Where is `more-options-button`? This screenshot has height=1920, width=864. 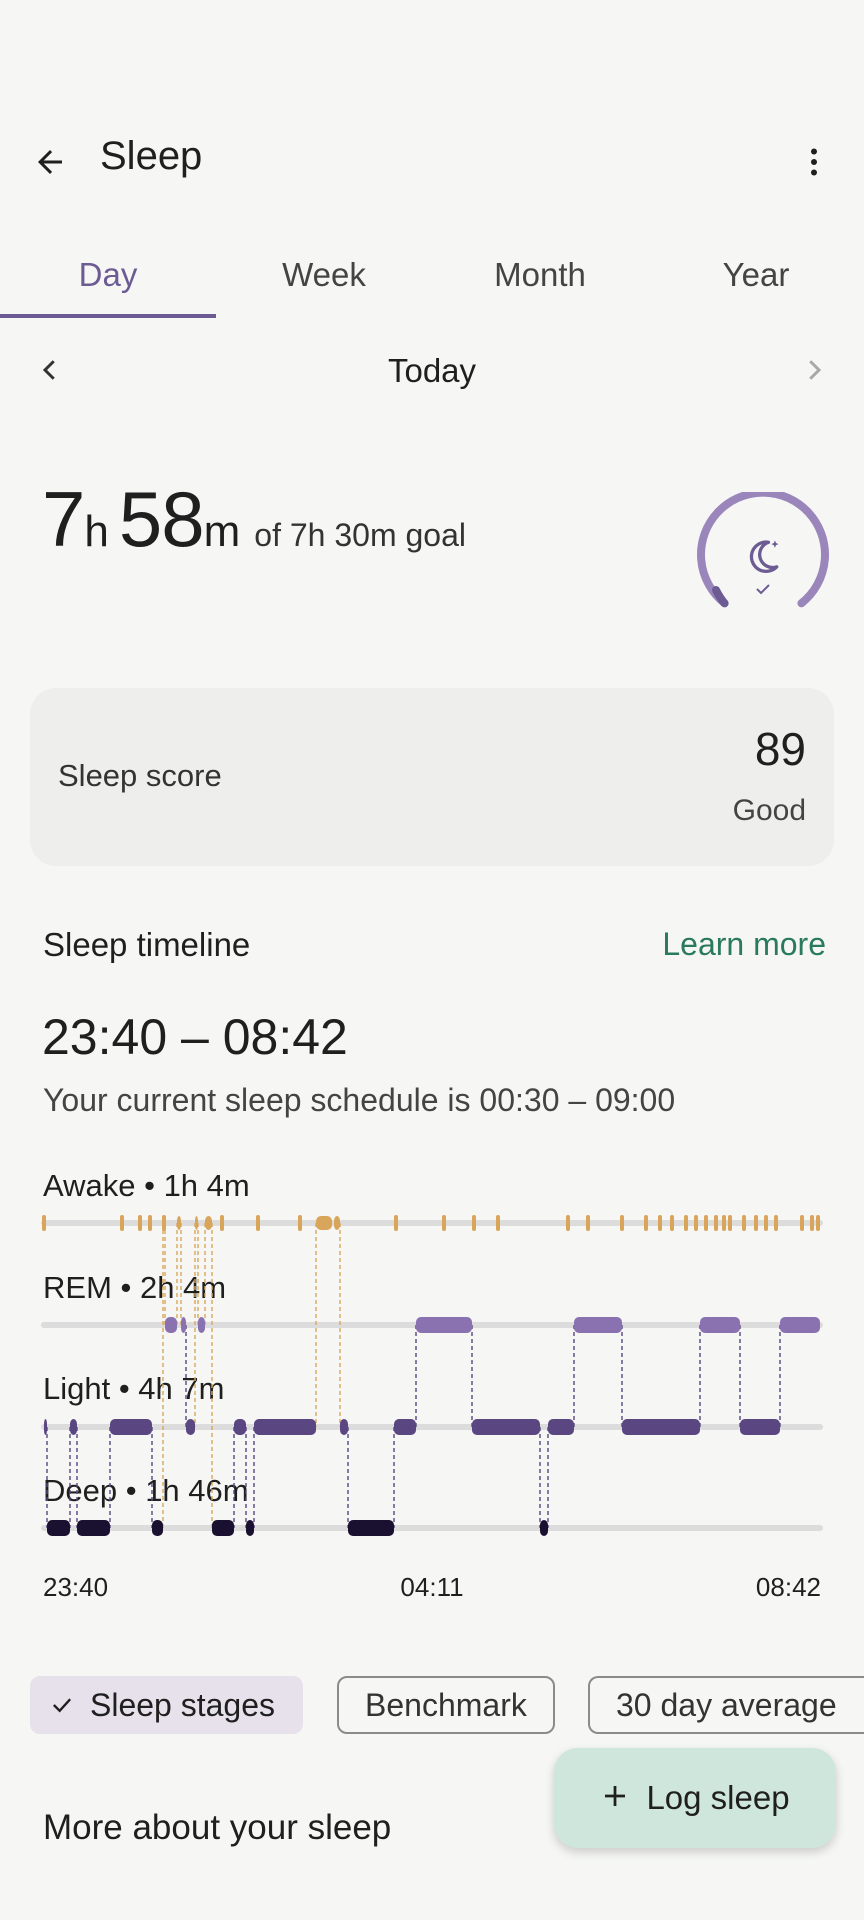 more-options-button is located at coordinates (814, 164).